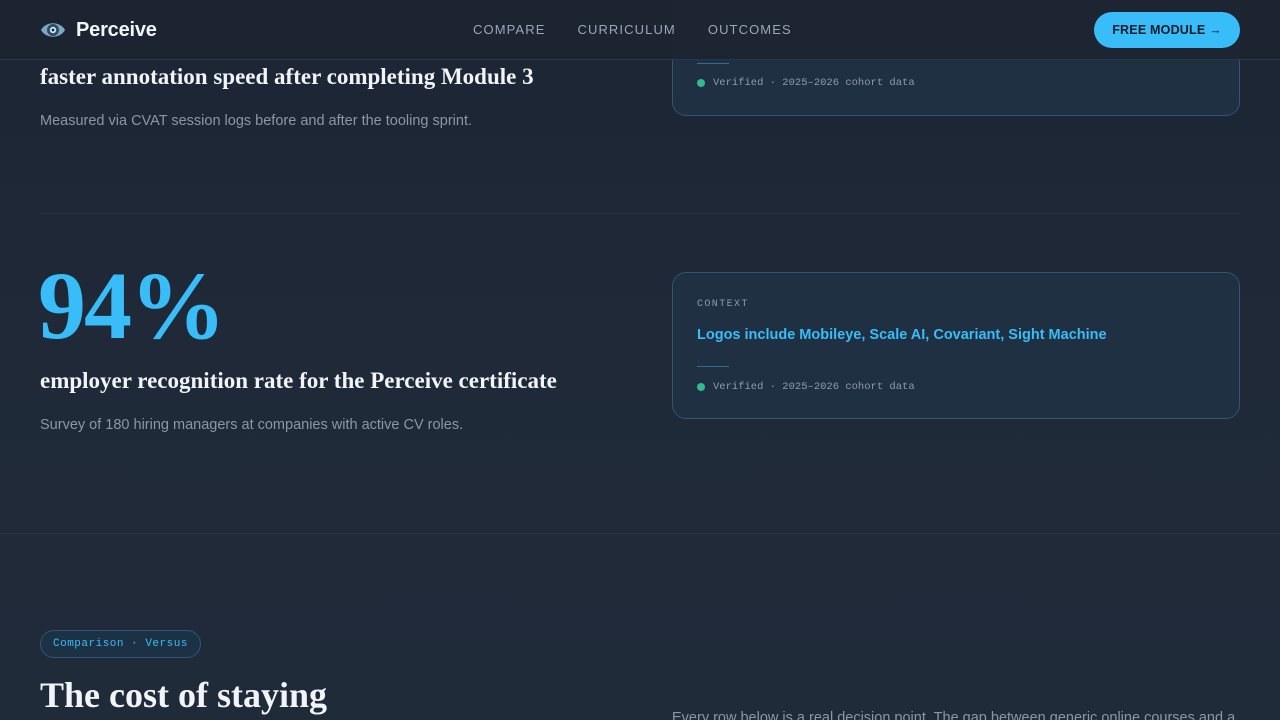 The width and height of the screenshot is (1280, 720). I want to click on stat-2-number: 94%, so click(132, 305).